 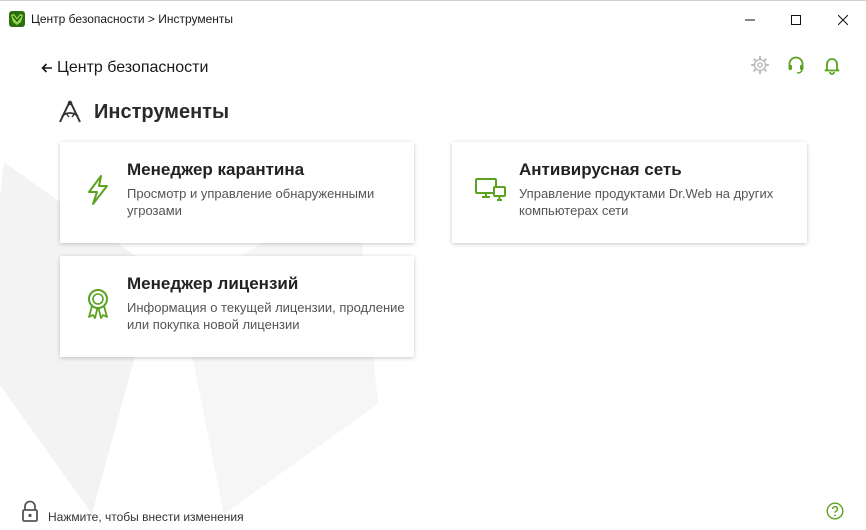 What do you see at coordinates (146, 517) in the screenshot?
I see `unlock-changes-link: Нажмите, чтобы внести изменения` at bounding box center [146, 517].